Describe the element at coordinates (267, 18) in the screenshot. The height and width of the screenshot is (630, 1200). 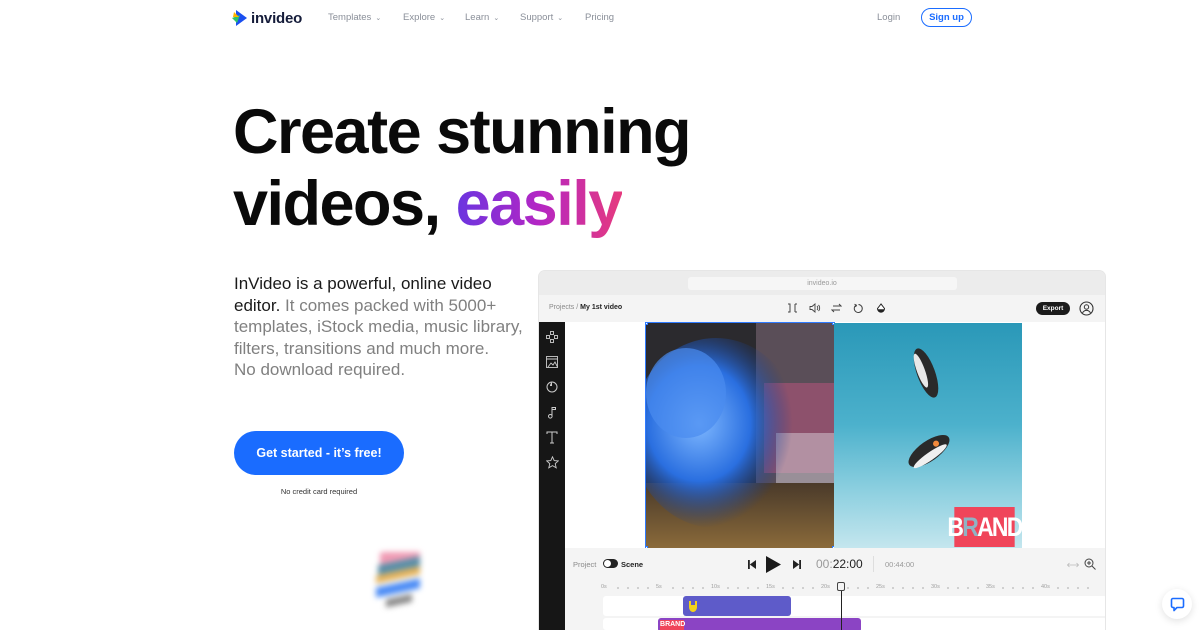
I see `brand-logo: invideo` at that location.